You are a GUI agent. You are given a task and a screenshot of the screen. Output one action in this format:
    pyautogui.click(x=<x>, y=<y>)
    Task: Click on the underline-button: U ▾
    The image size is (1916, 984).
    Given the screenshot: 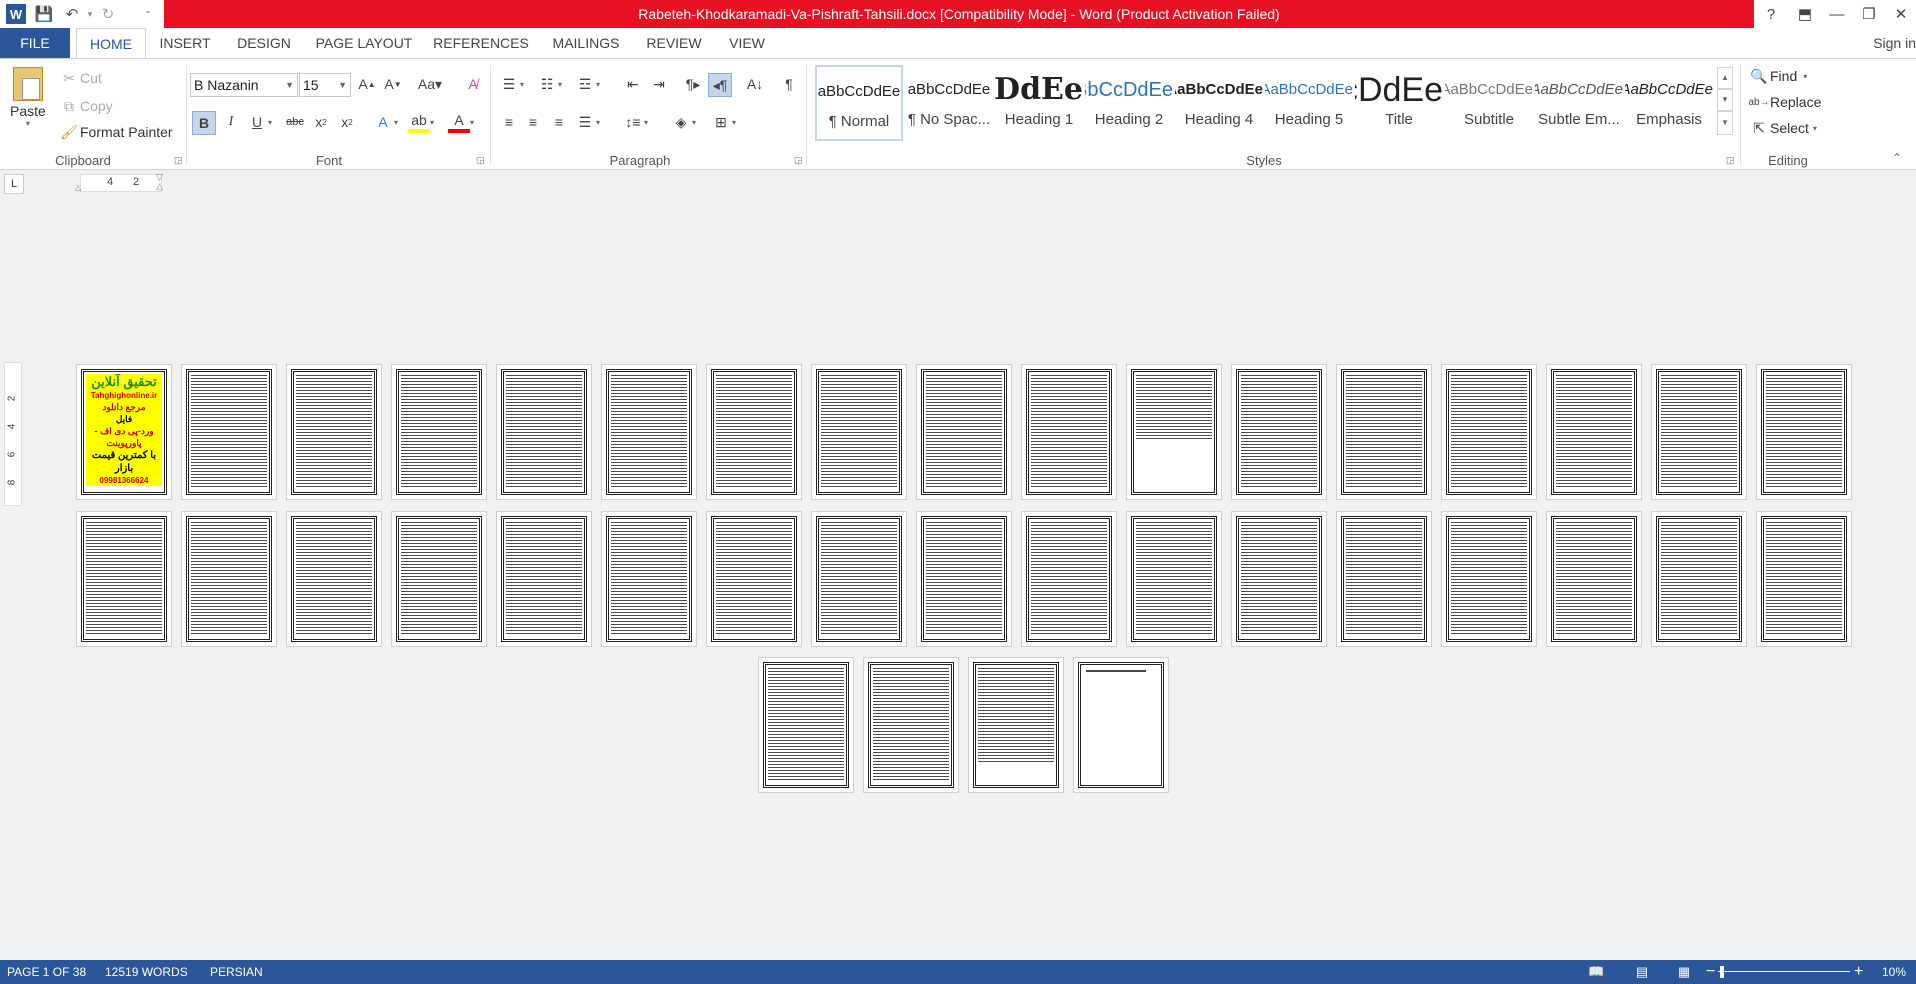 What is the action you would take?
    pyautogui.click(x=259, y=122)
    